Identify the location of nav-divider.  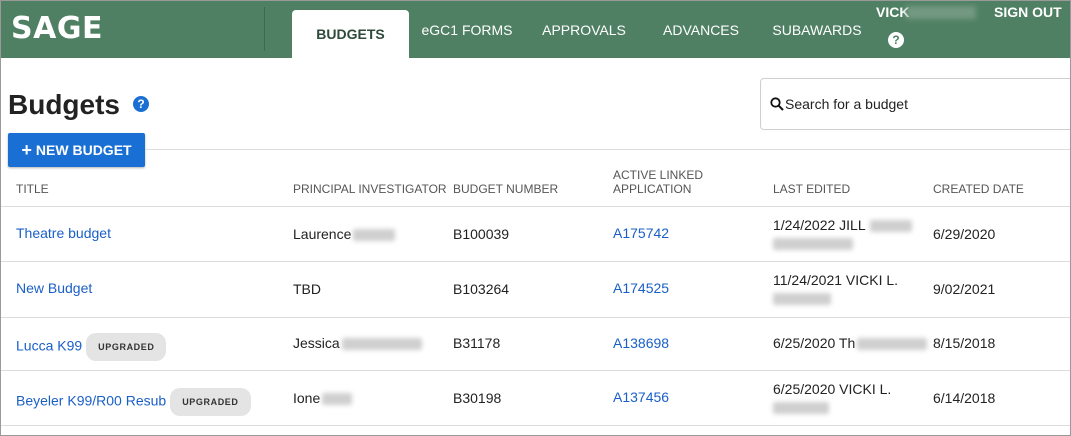
(264, 29).